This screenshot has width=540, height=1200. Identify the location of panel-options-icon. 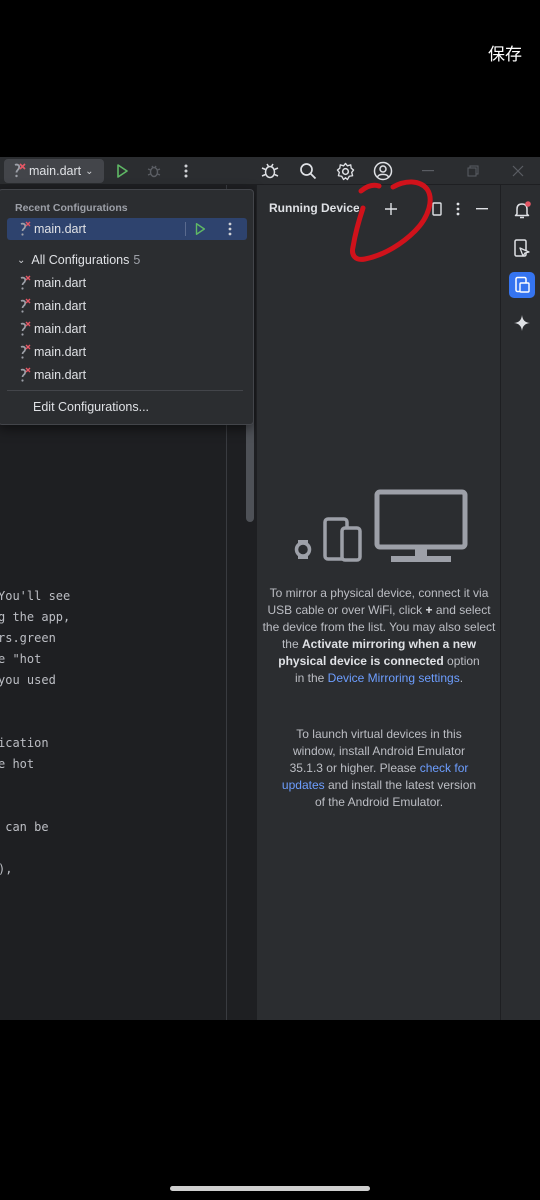
(458, 209).